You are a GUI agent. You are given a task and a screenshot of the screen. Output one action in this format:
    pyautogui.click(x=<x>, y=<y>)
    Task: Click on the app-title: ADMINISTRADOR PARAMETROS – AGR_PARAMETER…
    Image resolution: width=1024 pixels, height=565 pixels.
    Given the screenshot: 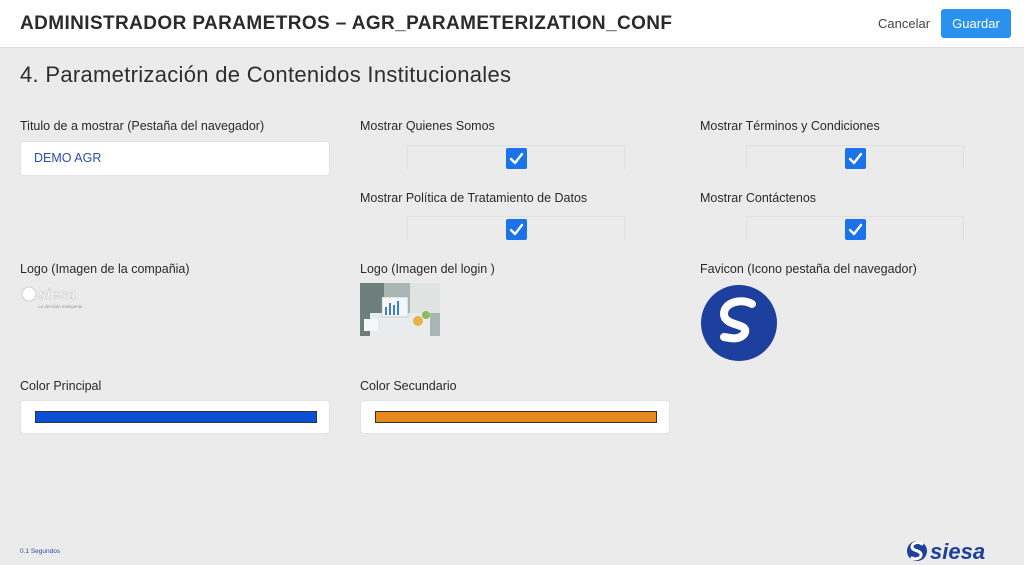 What is the action you would take?
    pyautogui.click(x=346, y=23)
    